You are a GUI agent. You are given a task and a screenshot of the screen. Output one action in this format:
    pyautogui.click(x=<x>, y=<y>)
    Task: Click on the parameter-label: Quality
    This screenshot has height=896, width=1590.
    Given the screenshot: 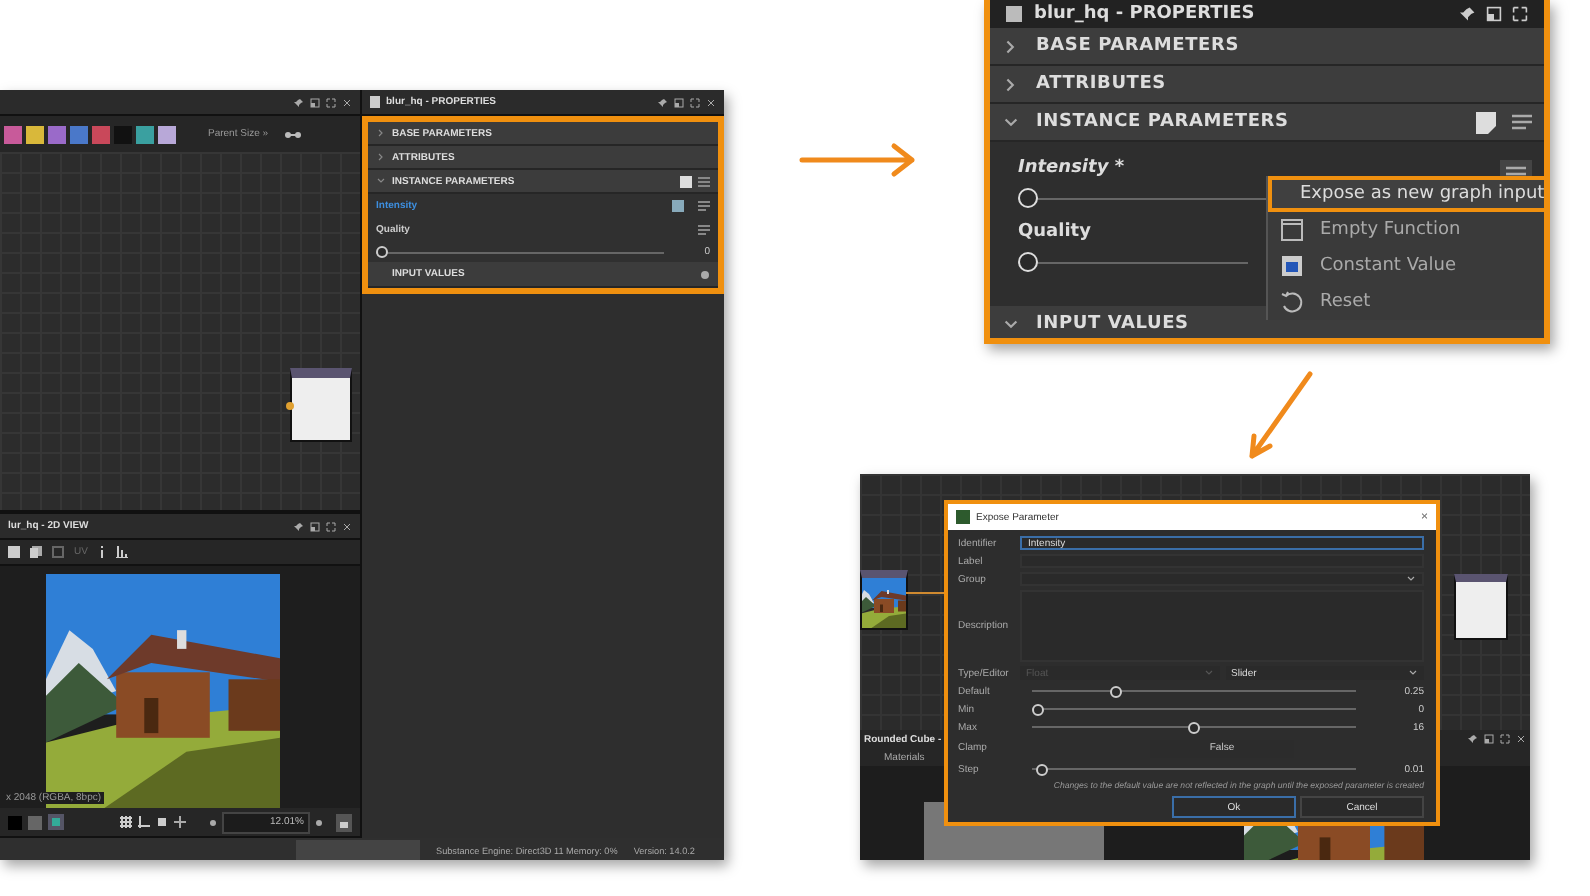 What is the action you would take?
    pyautogui.click(x=1054, y=233)
    